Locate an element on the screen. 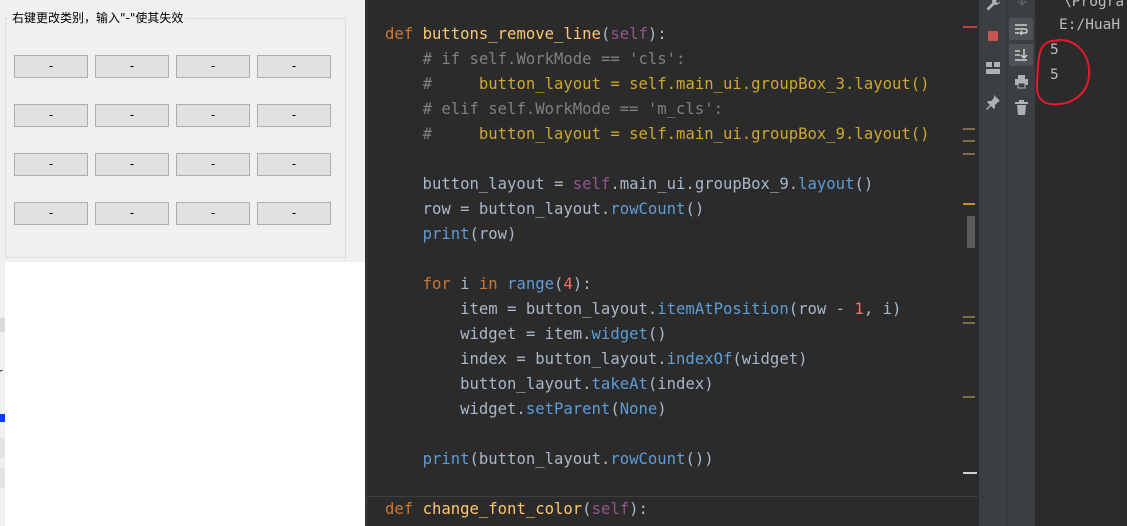 The height and width of the screenshot is (526, 1127). method-separator is located at coordinates (671, 496).